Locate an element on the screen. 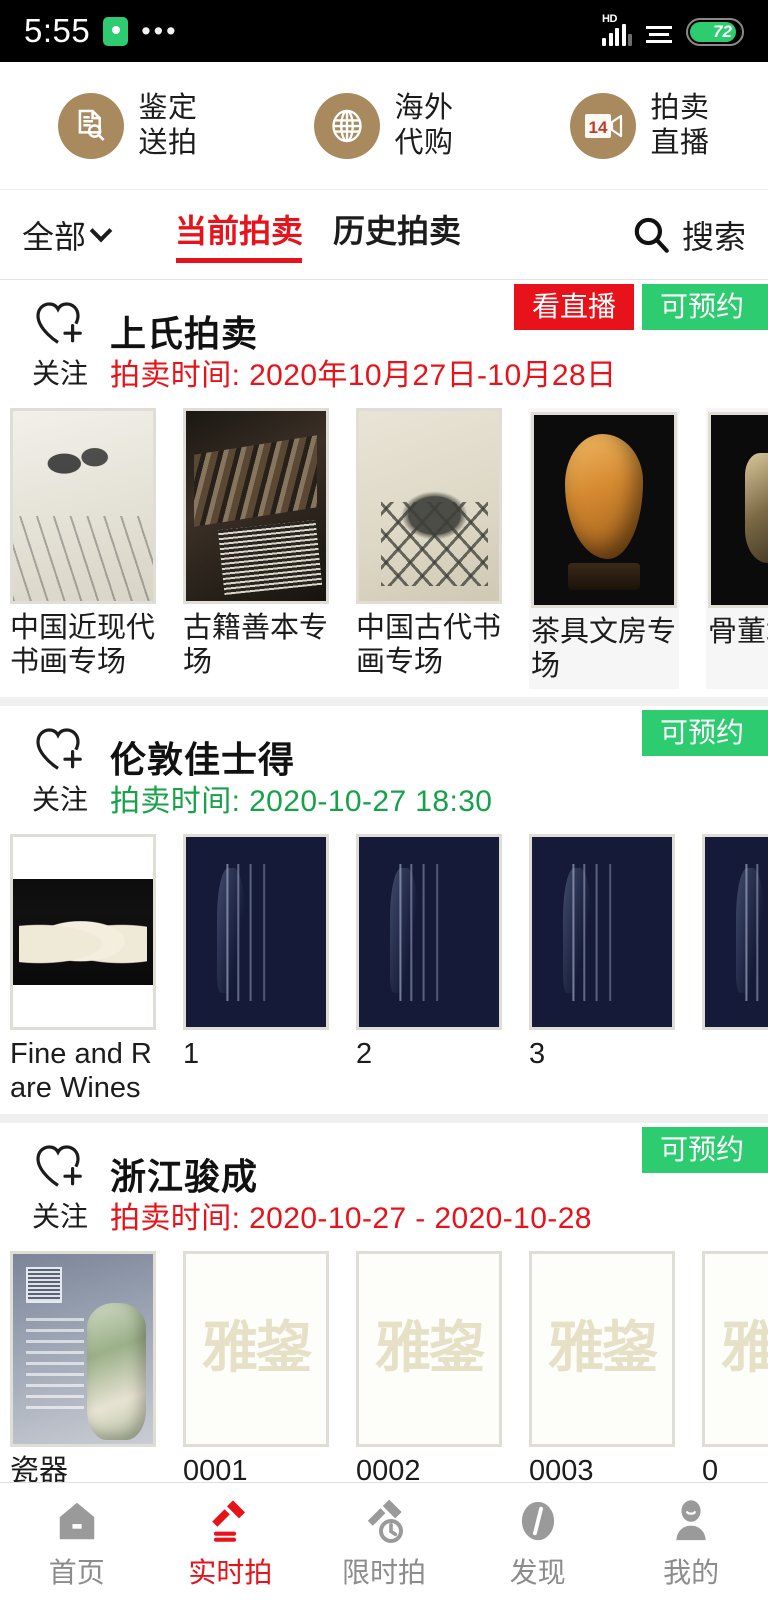 This screenshot has width=768, height=1600. quick-action-overseas: 海外 代购 is located at coordinates (384, 125).